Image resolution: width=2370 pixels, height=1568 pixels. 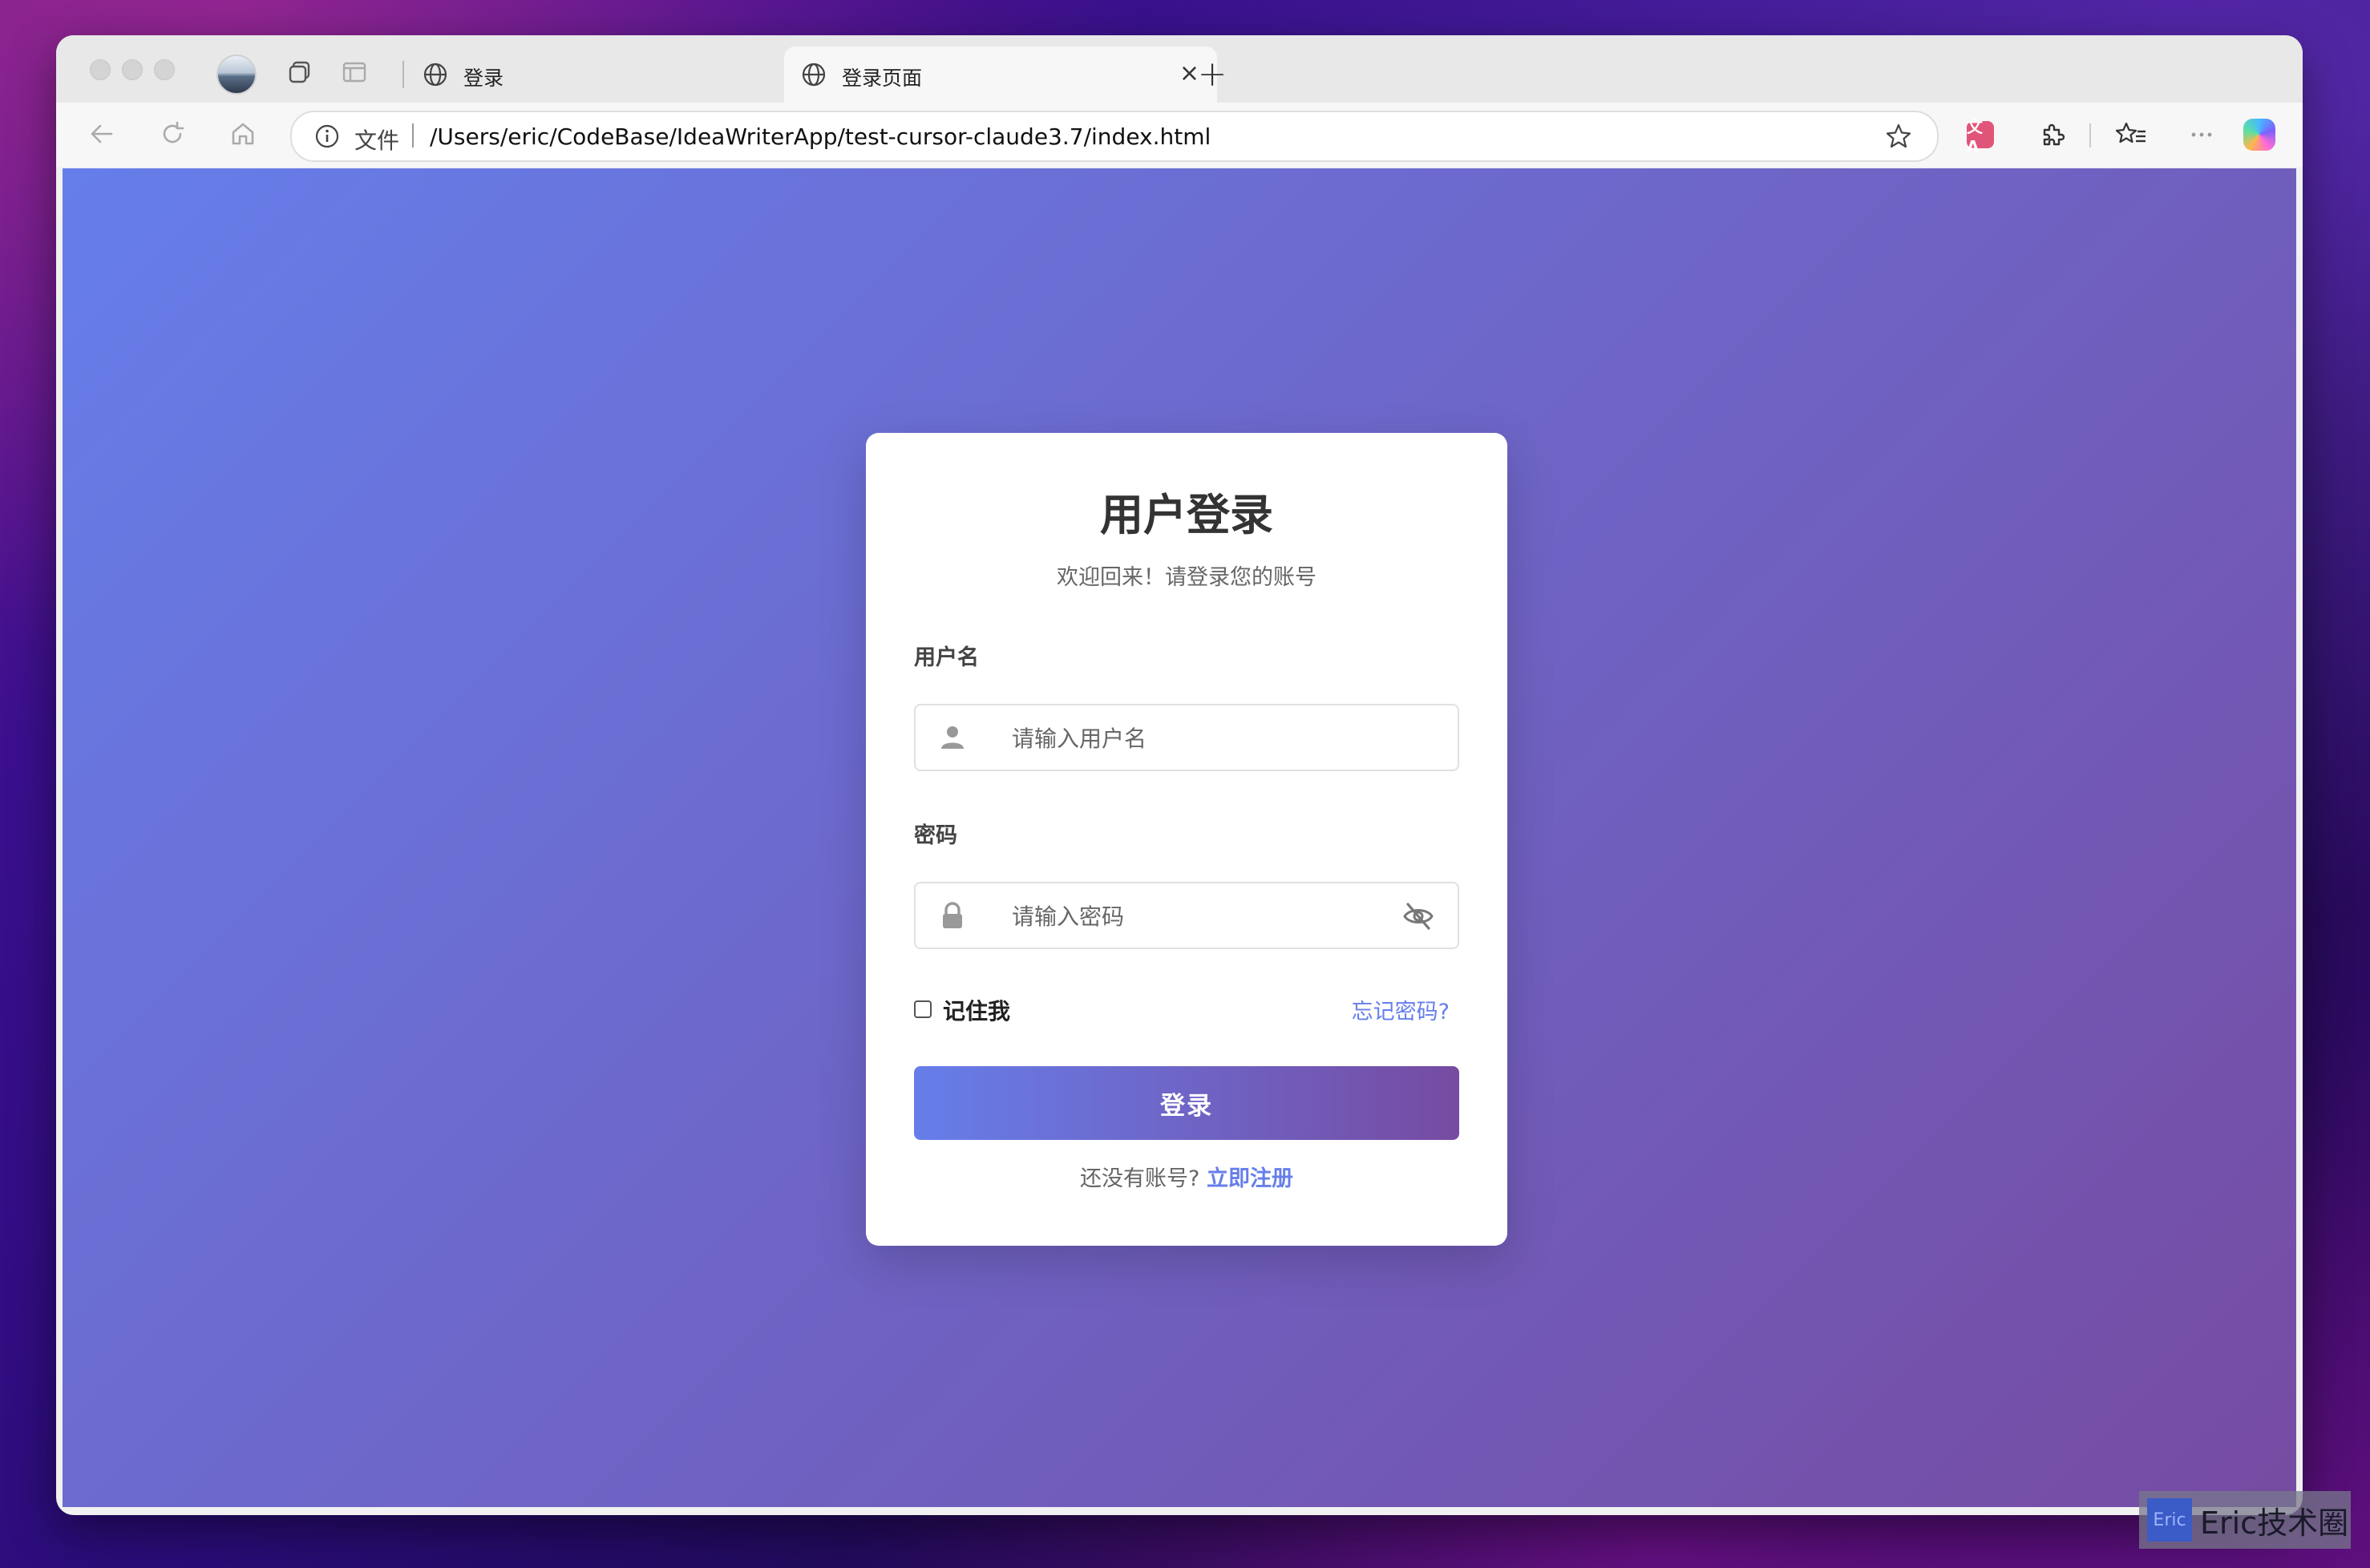 I want to click on tab-bar: 登录 × 登录页面 × +, so click(x=1179, y=69).